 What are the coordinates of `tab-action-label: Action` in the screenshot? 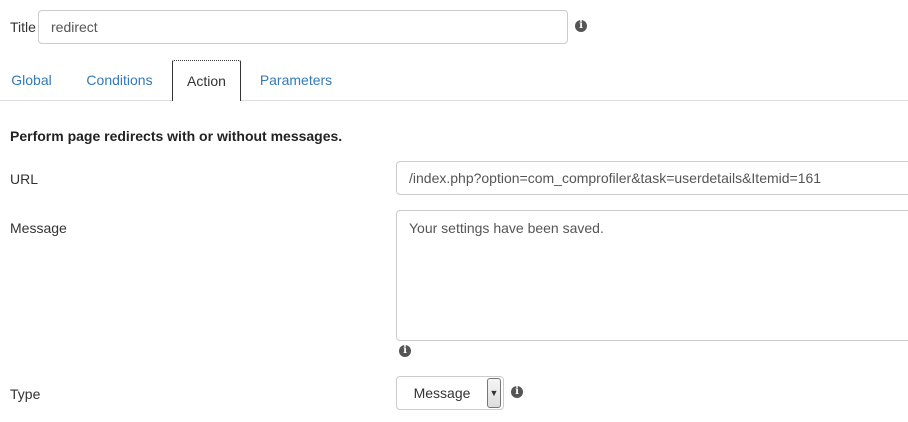 It's located at (206, 81).